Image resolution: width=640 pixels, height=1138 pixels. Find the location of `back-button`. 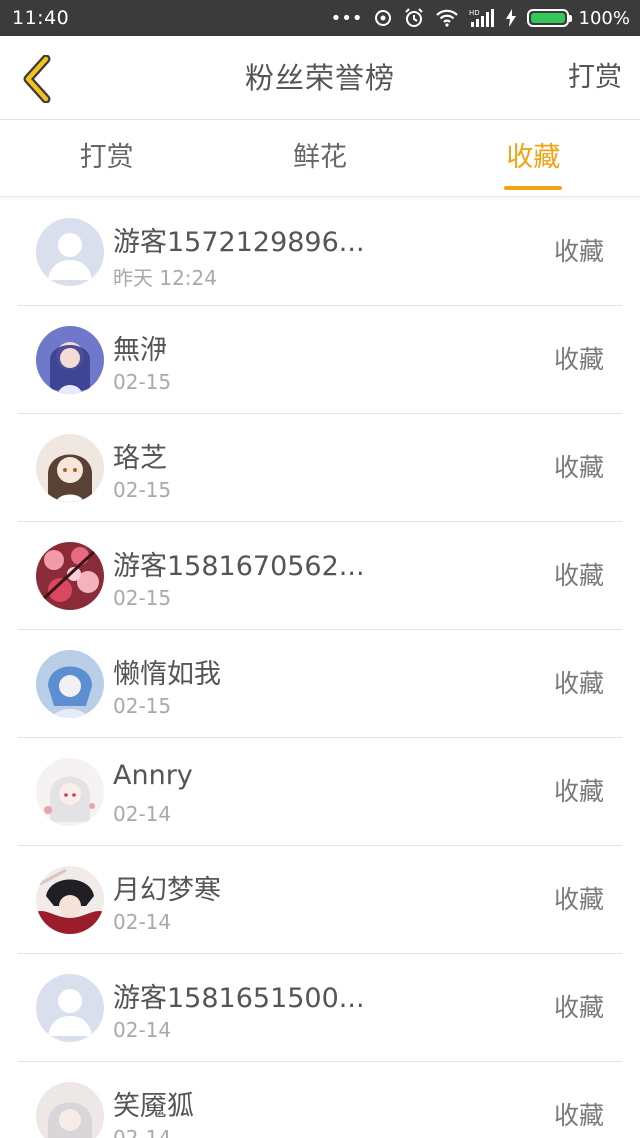

back-button is located at coordinates (37, 79).